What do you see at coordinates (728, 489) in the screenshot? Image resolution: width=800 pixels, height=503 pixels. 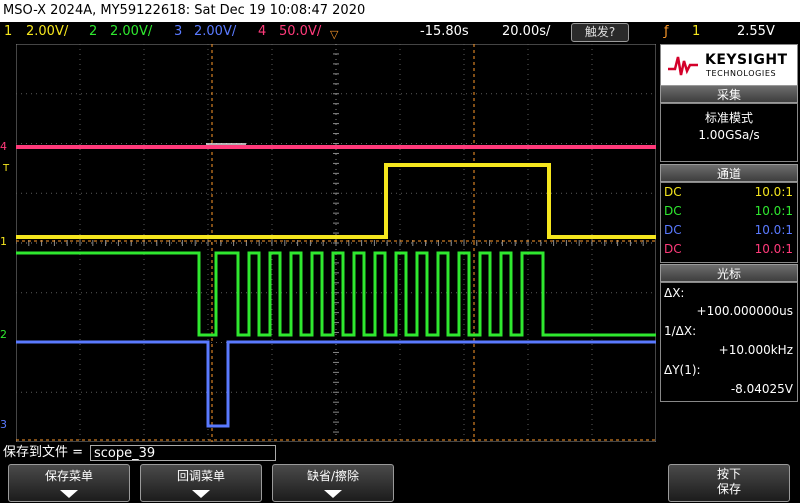 I see `press-to-save-line2: 保存` at bounding box center [728, 489].